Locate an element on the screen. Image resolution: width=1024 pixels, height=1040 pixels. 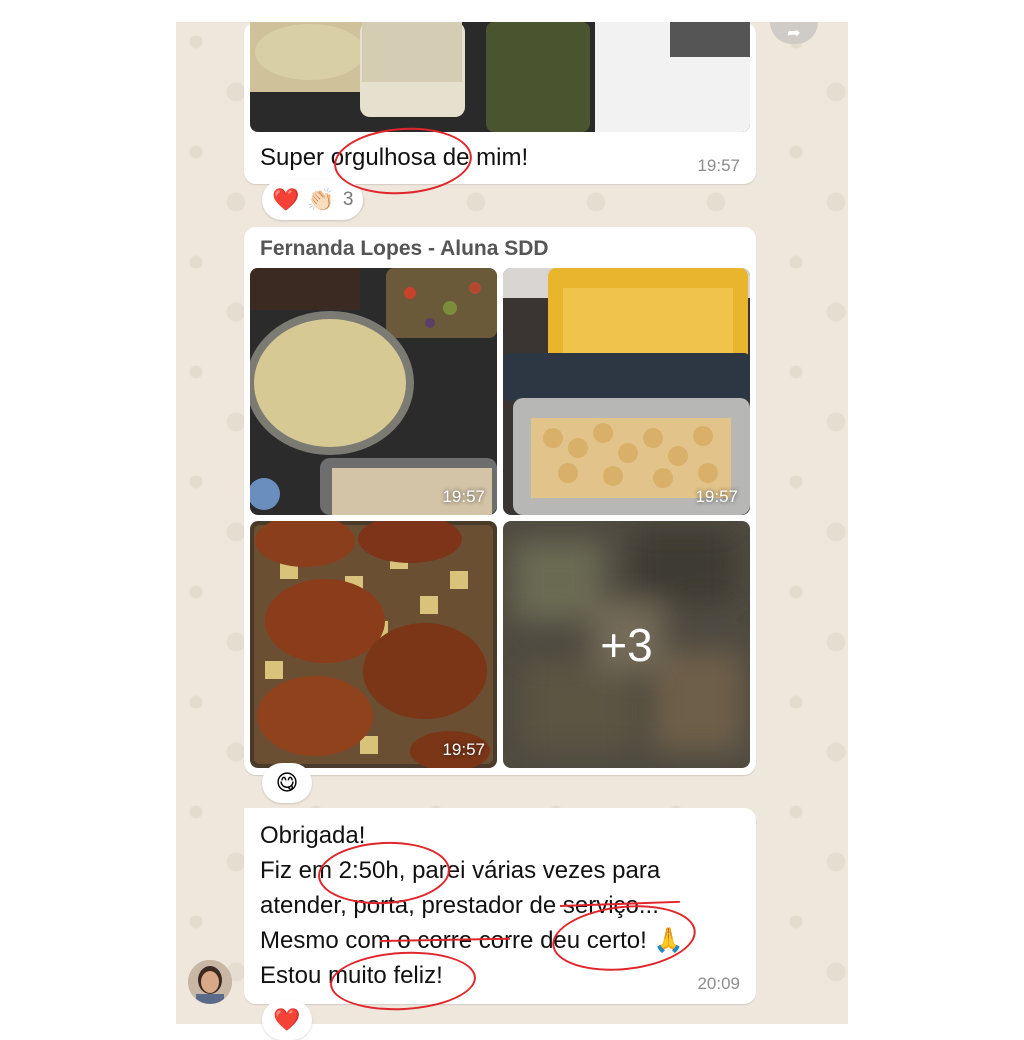
yum-face-reaction-icon: 😋 is located at coordinates (287, 782).